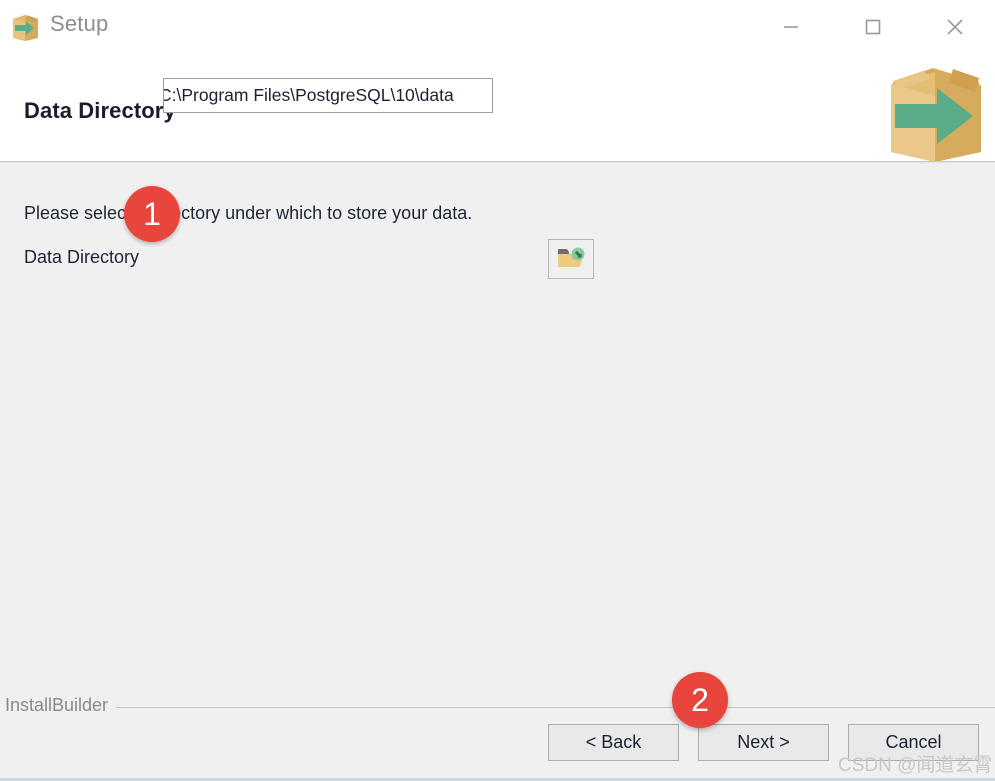 Image resolution: width=995 pixels, height=781 pixels. I want to click on csdn-watermark: CSDN @闻道玄霄, so click(915, 765).